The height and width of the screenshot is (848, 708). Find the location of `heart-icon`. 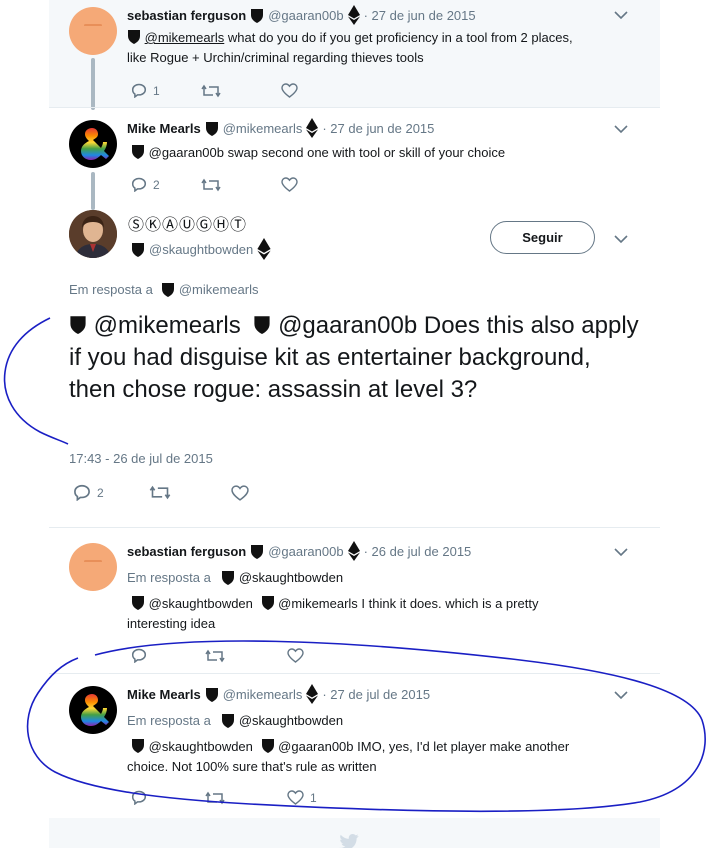

heart-icon is located at coordinates (295, 655).